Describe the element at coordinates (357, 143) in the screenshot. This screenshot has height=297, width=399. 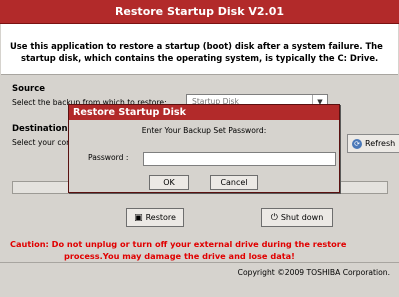
I see `refresh-icon: ⟳` at that location.